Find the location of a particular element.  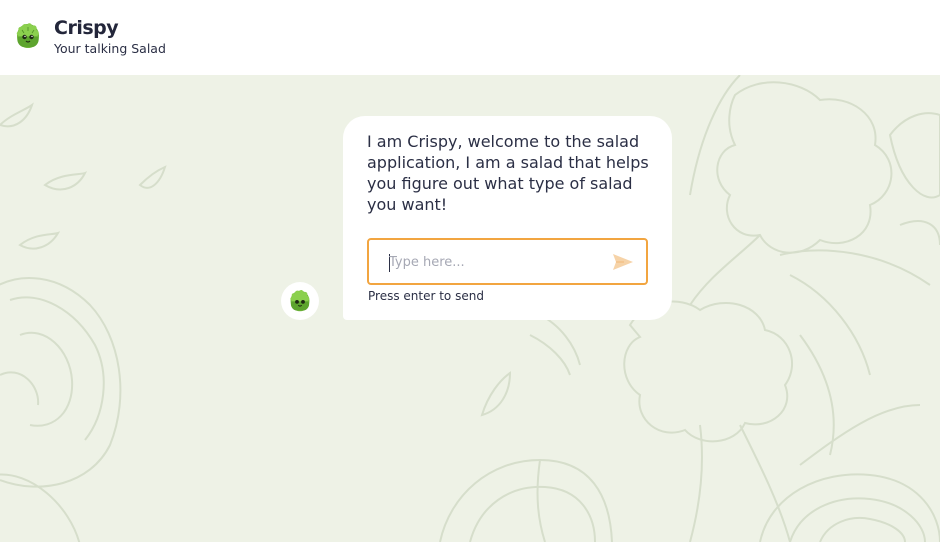

send-button is located at coordinates (623, 262).